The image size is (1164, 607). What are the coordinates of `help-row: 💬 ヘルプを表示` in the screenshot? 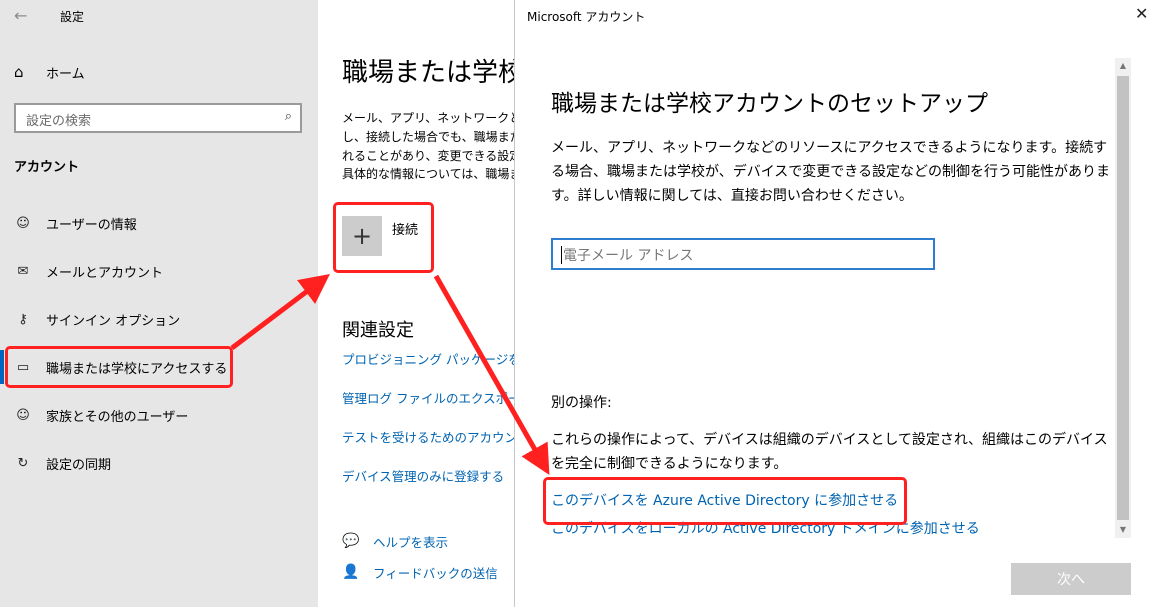 It's located at (395, 541).